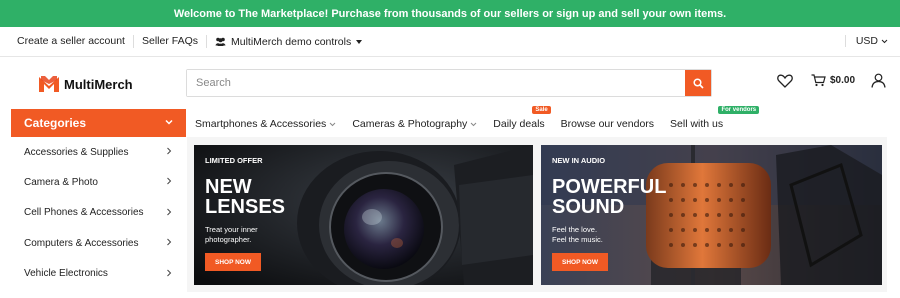 The width and height of the screenshot is (900, 298). I want to click on nav-item-cameras: Cameras & Photography, so click(414, 124).